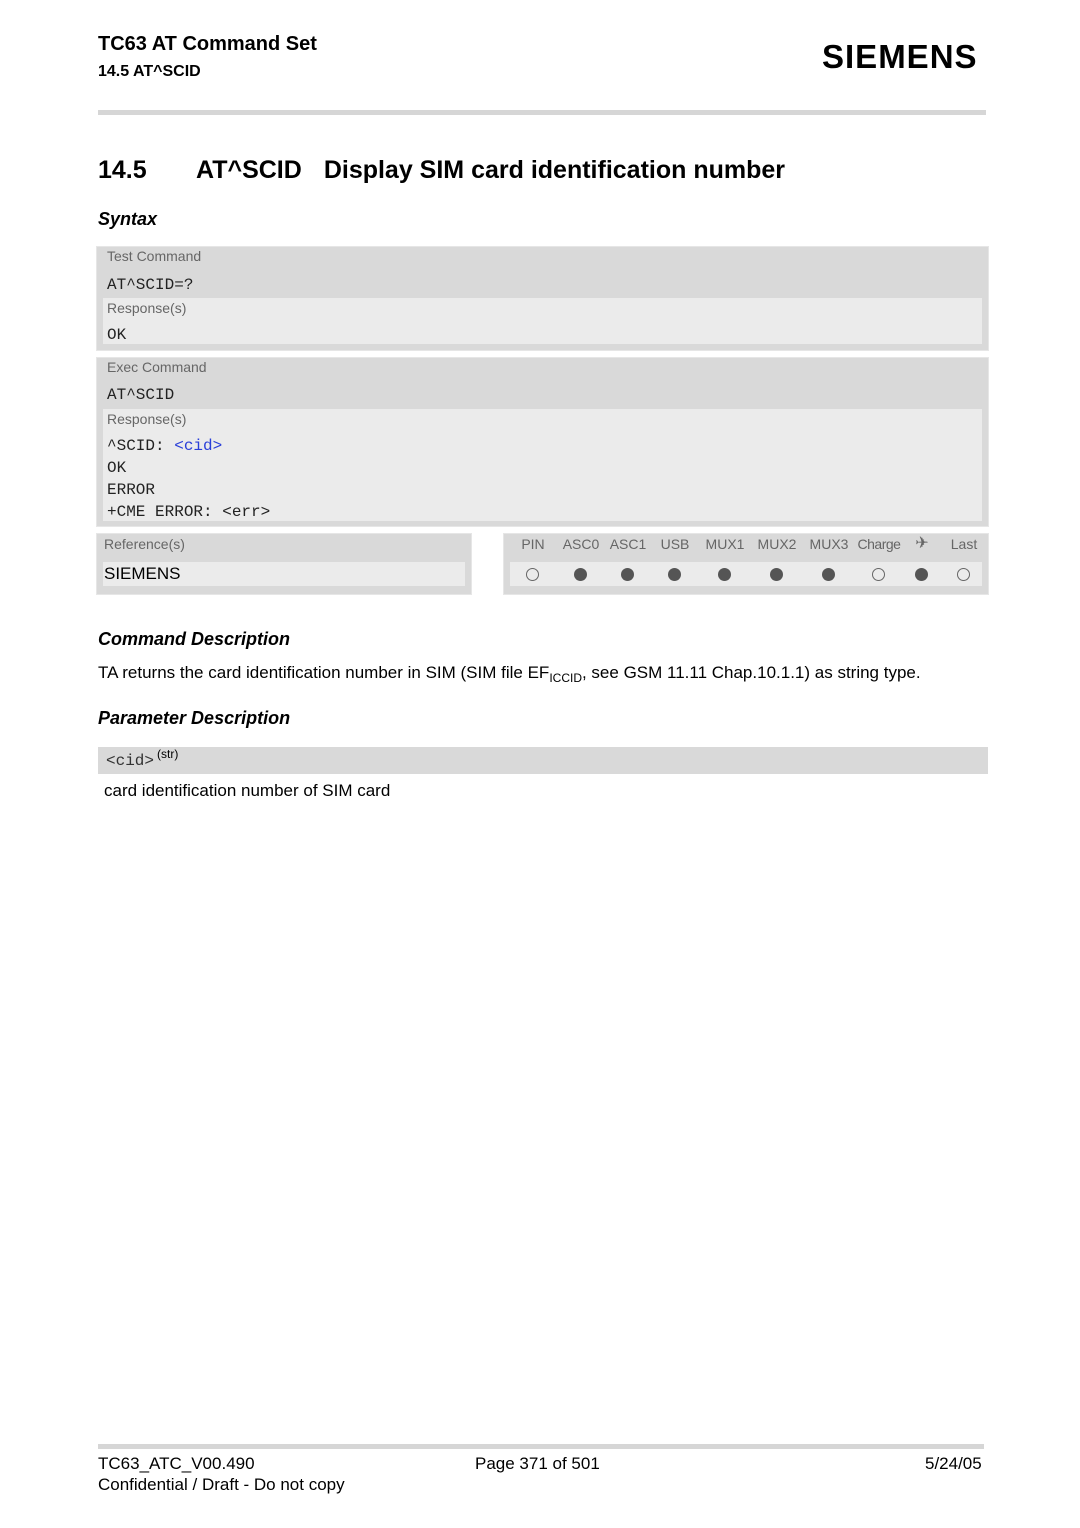 The width and height of the screenshot is (1080, 1528). Describe the element at coordinates (900, 56) in the screenshot. I see `siemens-logo: SIEMENS` at that location.